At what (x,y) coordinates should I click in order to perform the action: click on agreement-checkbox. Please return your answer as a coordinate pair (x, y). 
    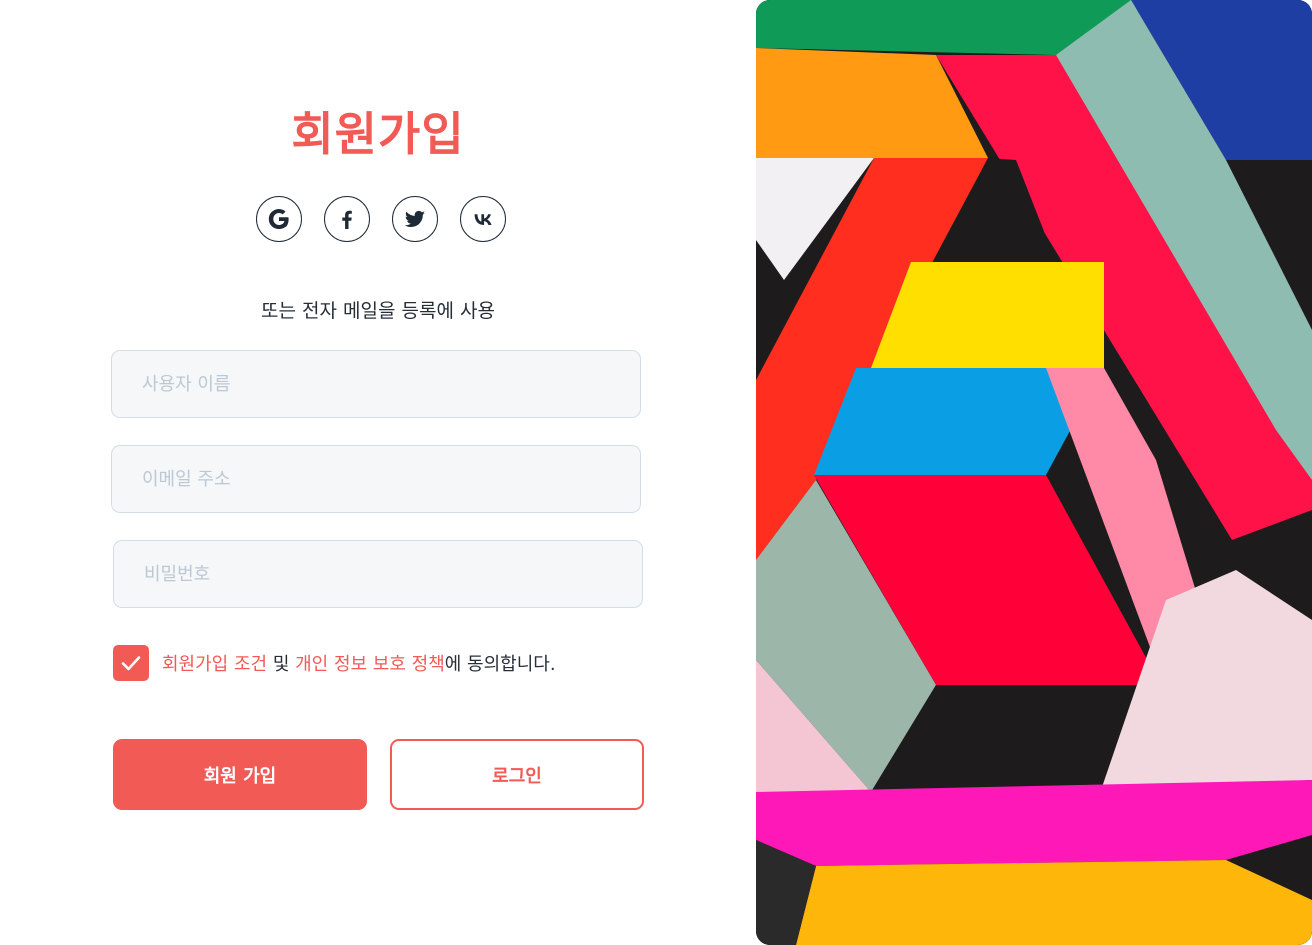
    Looking at the image, I should click on (131, 663).